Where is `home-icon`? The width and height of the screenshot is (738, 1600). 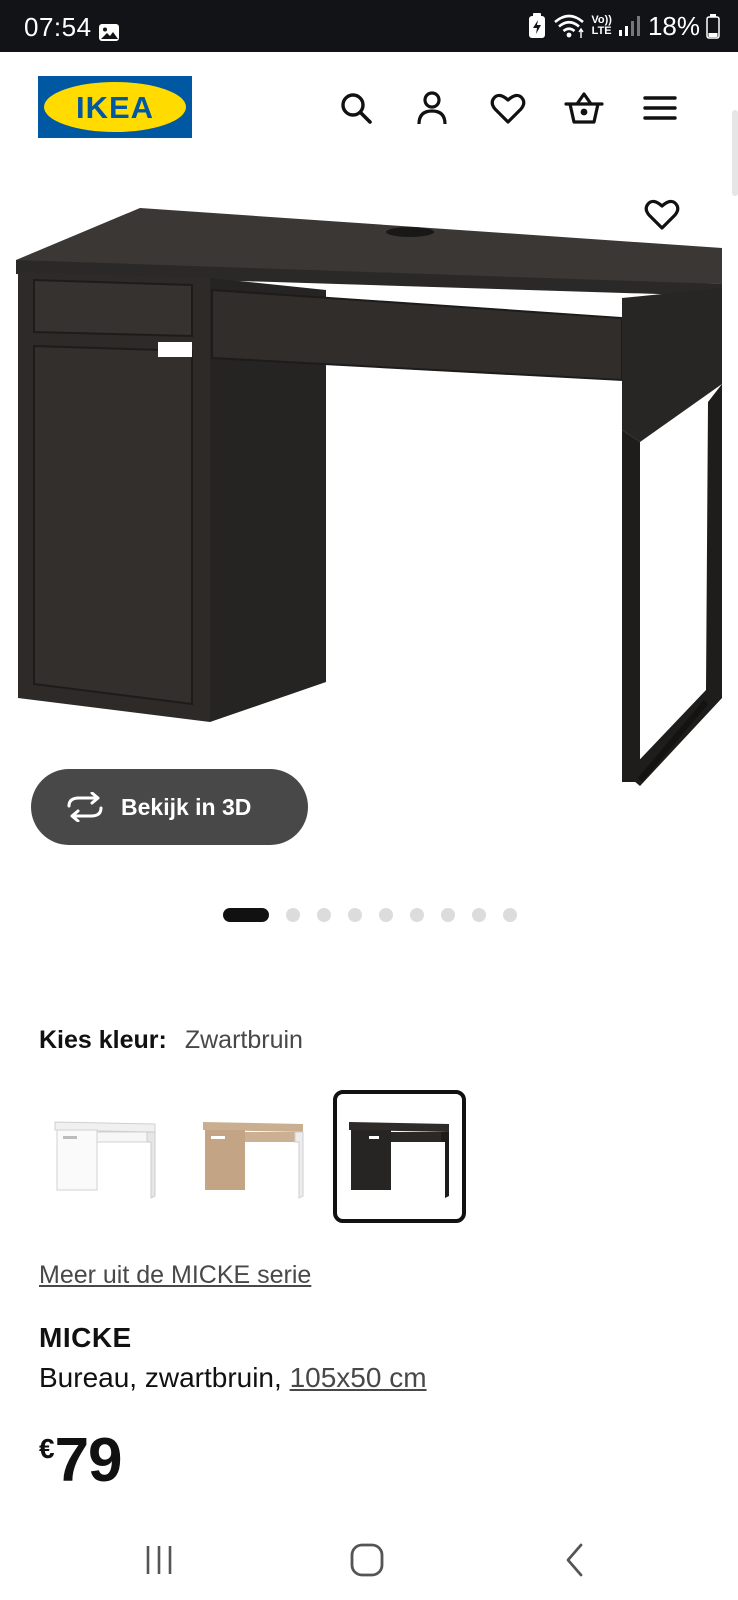 home-icon is located at coordinates (367, 1560).